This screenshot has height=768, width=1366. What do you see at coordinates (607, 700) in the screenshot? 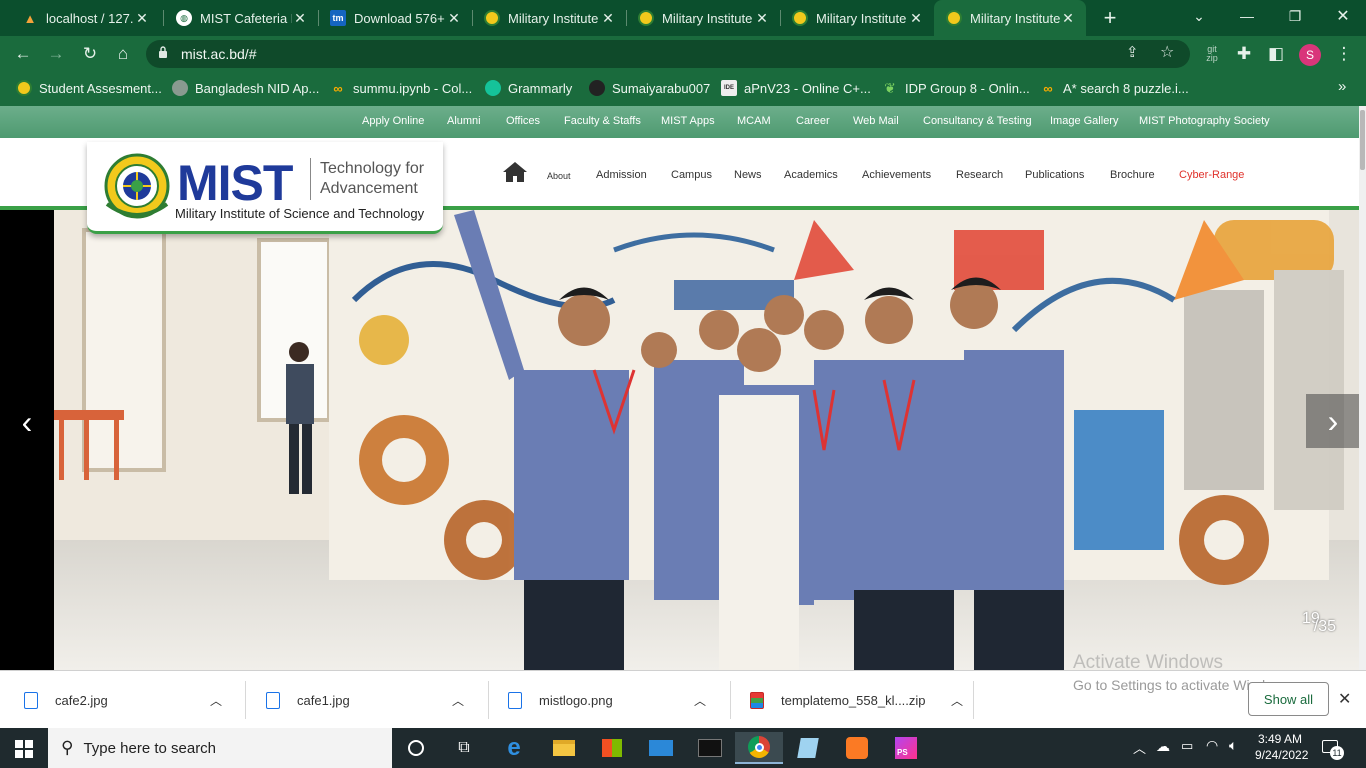
I see `download-item: mistlogo.png ︿` at bounding box center [607, 700].